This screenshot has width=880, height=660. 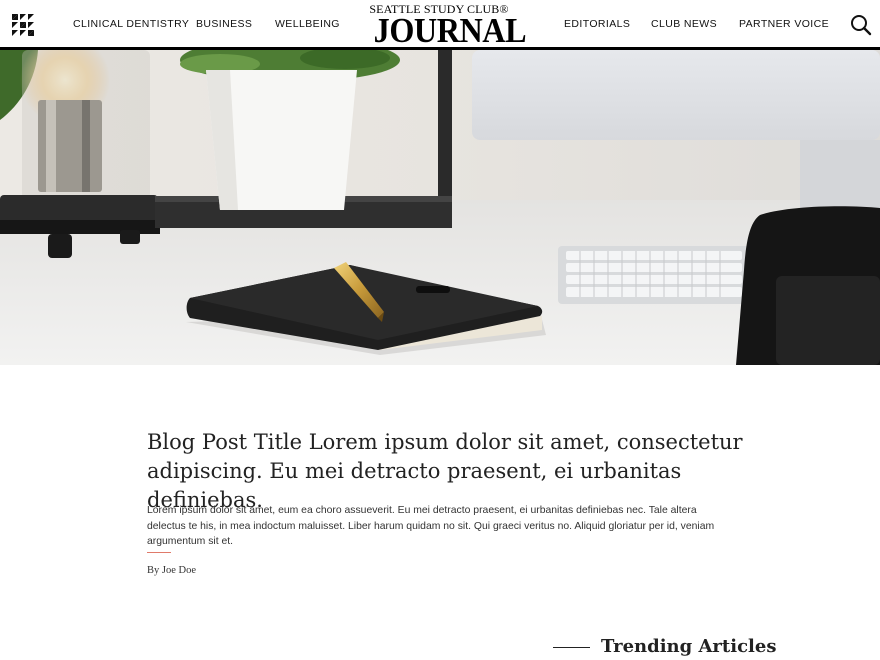 What do you see at coordinates (159, 552) in the screenshot?
I see `accent-divider` at bounding box center [159, 552].